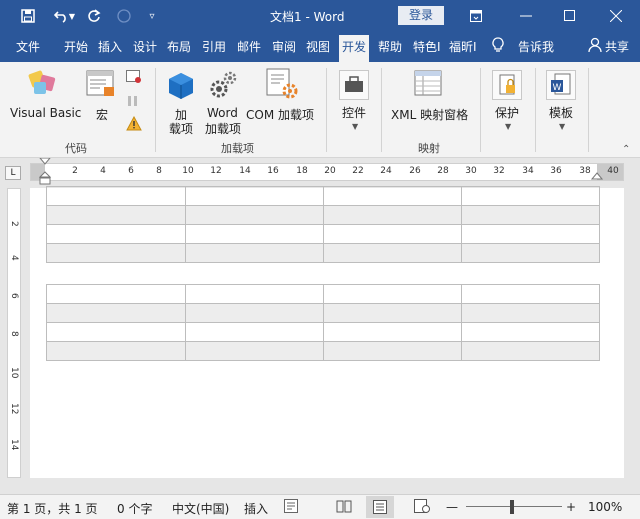 The height and width of the screenshot is (519, 640). I want to click on word-addins-button: Word, so click(222, 113).